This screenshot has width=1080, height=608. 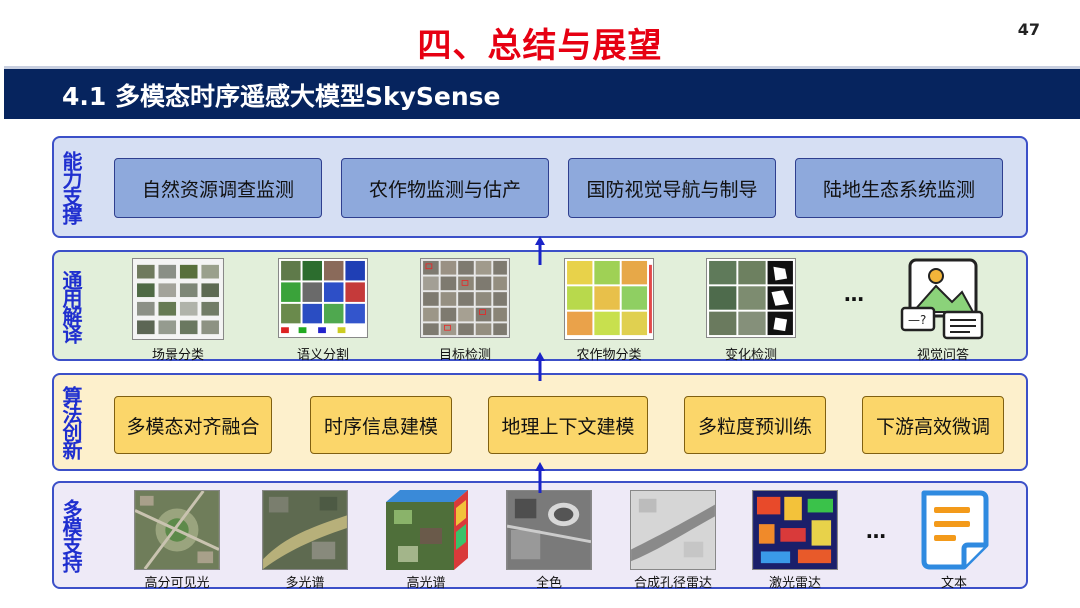 I want to click on object-detection-caption: 目标检测, so click(x=464, y=355).